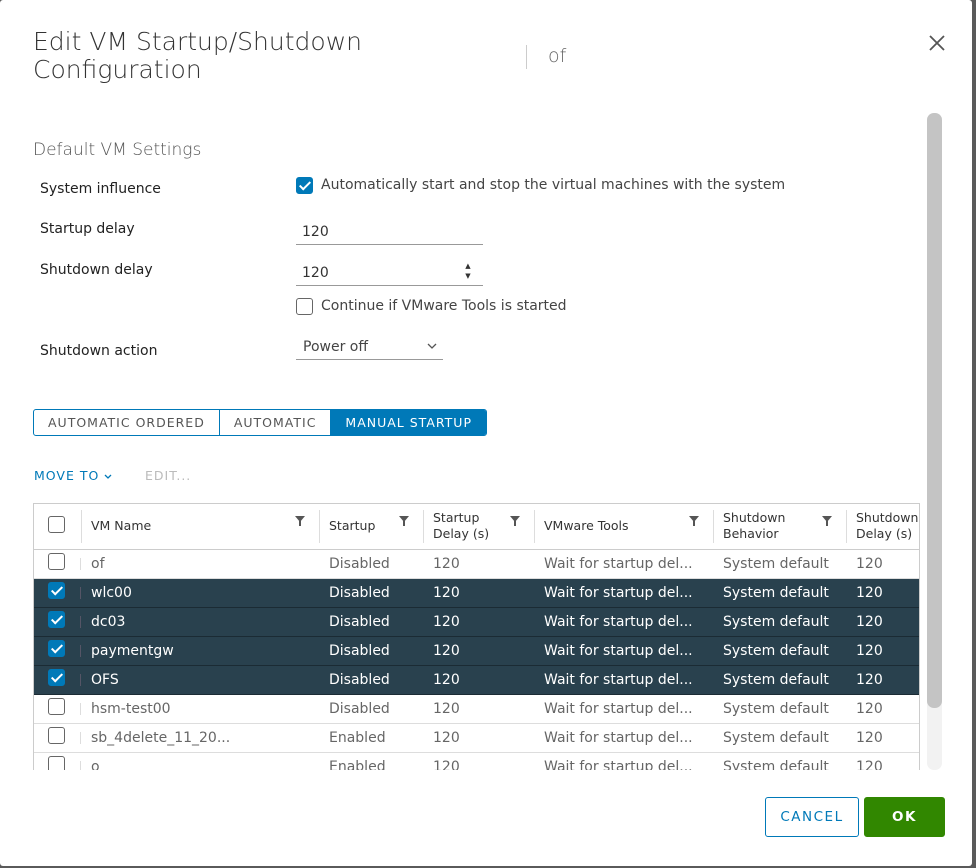 Image resolution: width=976 pixels, height=868 pixels. Describe the element at coordinates (812, 817) in the screenshot. I see `cancel-button: CANCEL` at that location.